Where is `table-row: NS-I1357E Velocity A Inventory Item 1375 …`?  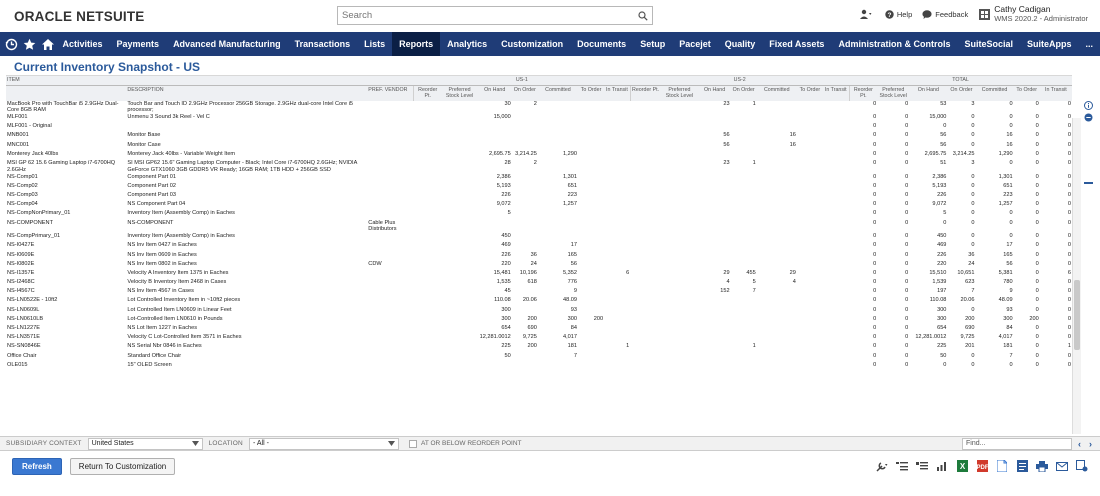 table-row: NS-I1357E Velocity A Inventory Item 1375 … is located at coordinates (539, 274).